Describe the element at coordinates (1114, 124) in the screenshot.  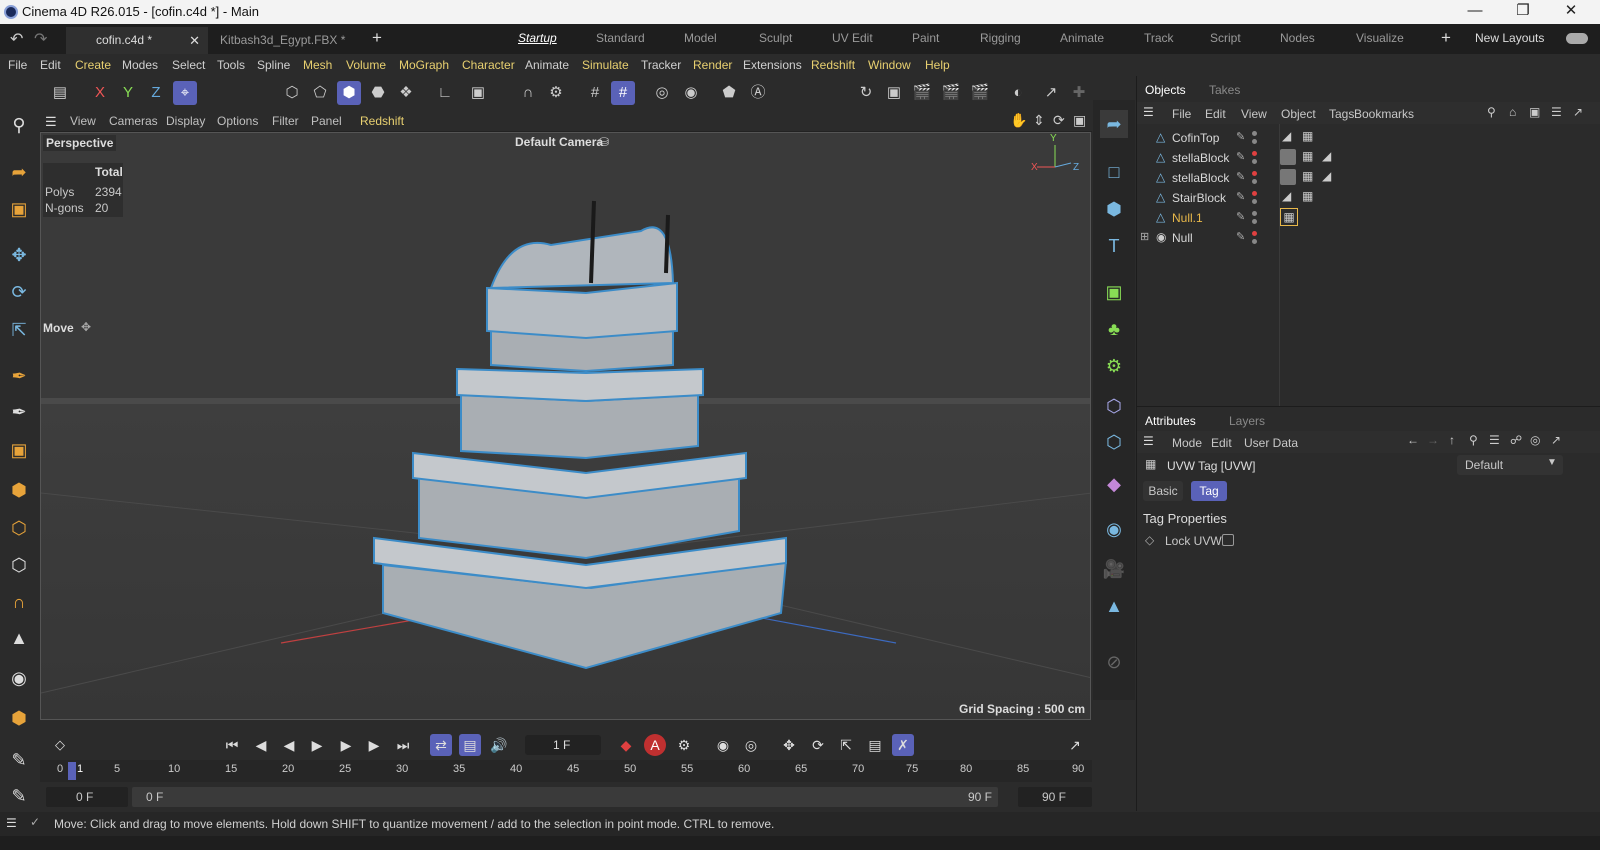
I see `spline-pen-icon: ➦` at that location.